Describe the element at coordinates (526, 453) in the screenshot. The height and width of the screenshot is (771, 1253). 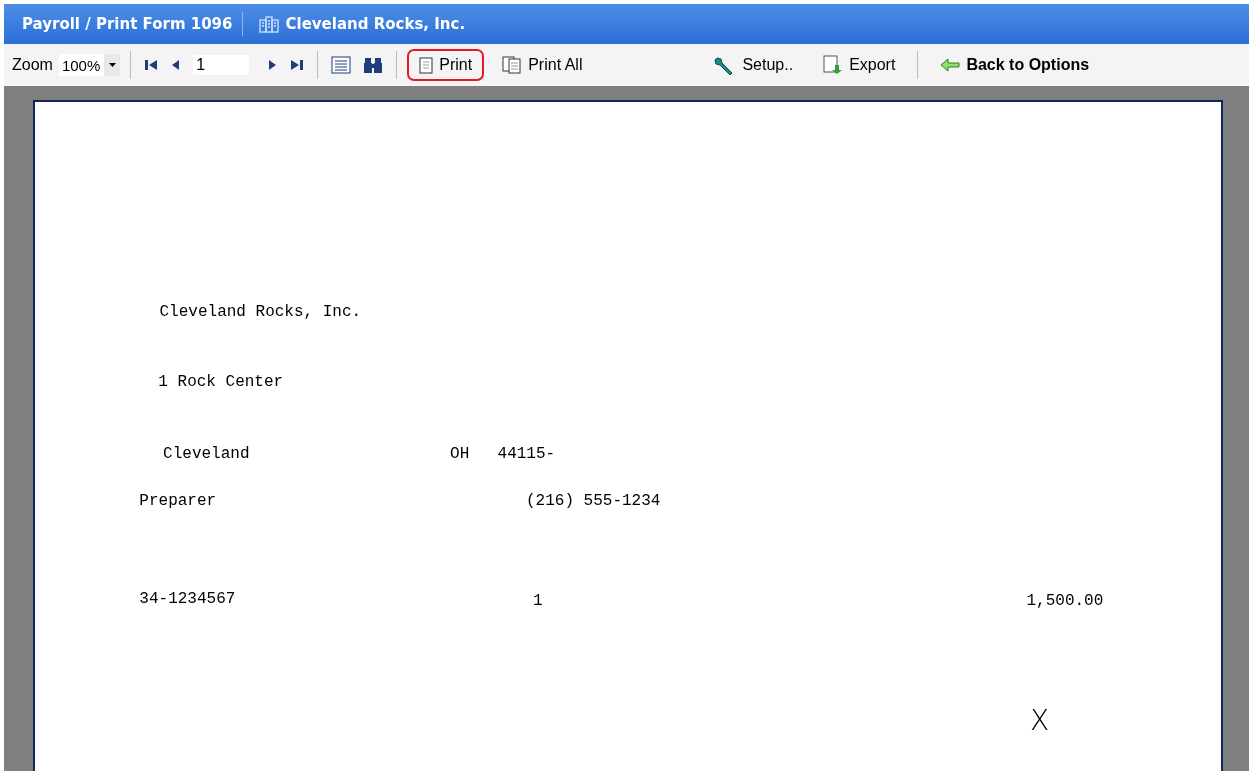
I see `form-text: 44115-` at that location.